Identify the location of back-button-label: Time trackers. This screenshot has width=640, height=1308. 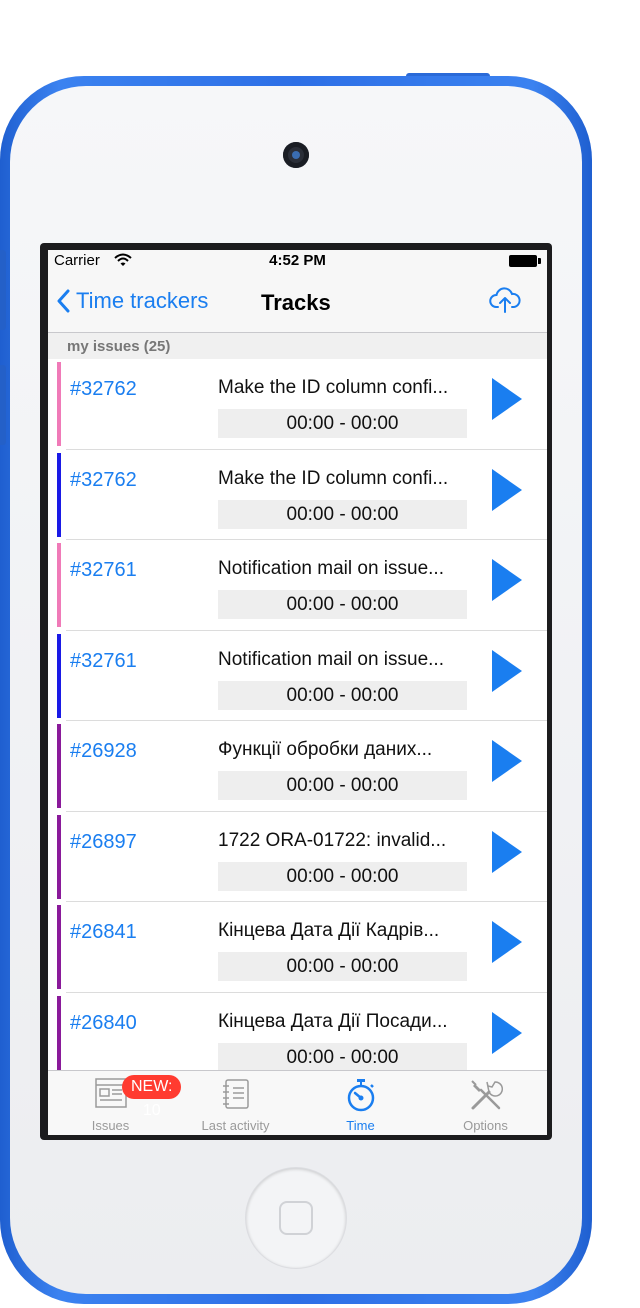
(142, 300).